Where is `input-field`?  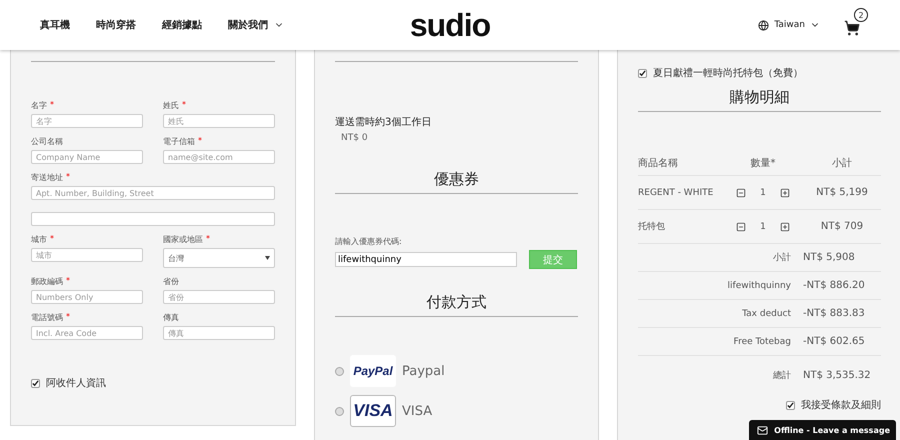 input-field is located at coordinates (153, 219).